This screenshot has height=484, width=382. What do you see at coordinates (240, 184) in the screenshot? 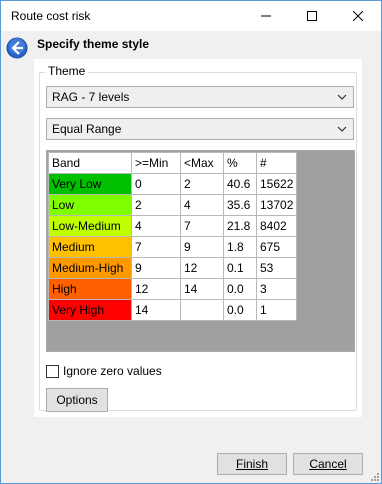
I see `percent-cell: 40.6` at bounding box center [240, 184].